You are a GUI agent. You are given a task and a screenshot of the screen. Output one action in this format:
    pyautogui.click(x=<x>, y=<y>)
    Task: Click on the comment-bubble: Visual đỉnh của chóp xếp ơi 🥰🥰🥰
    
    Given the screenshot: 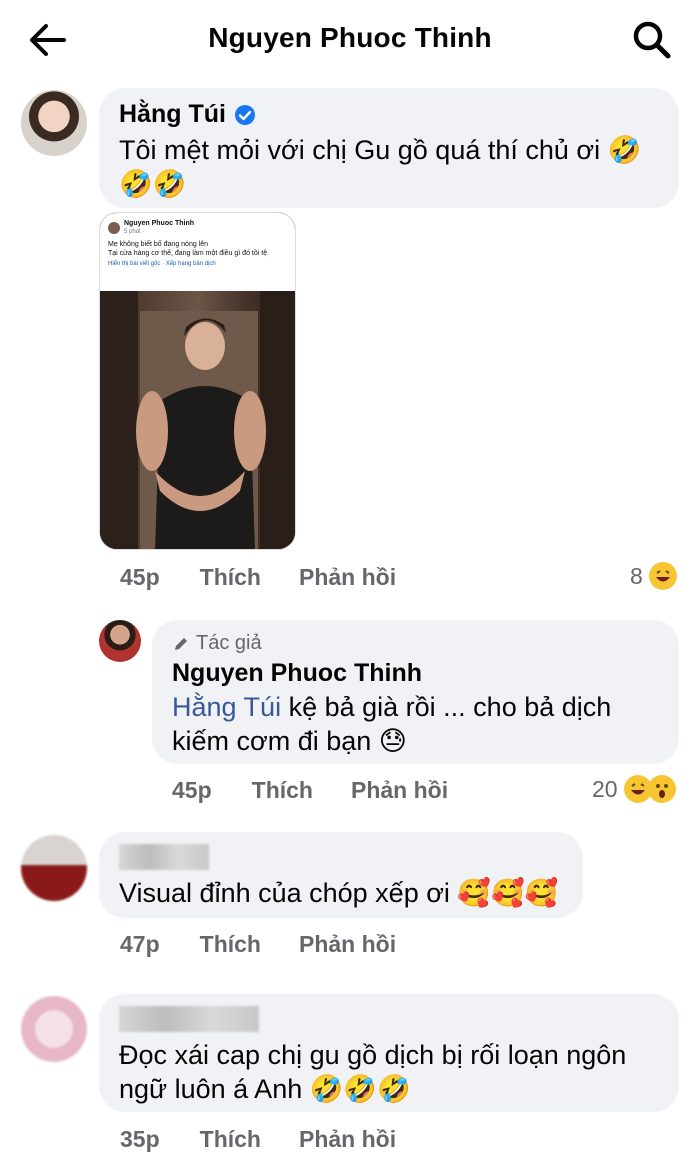 What is the action you would take?
    pyautogui.click(x=341, y=875)
    